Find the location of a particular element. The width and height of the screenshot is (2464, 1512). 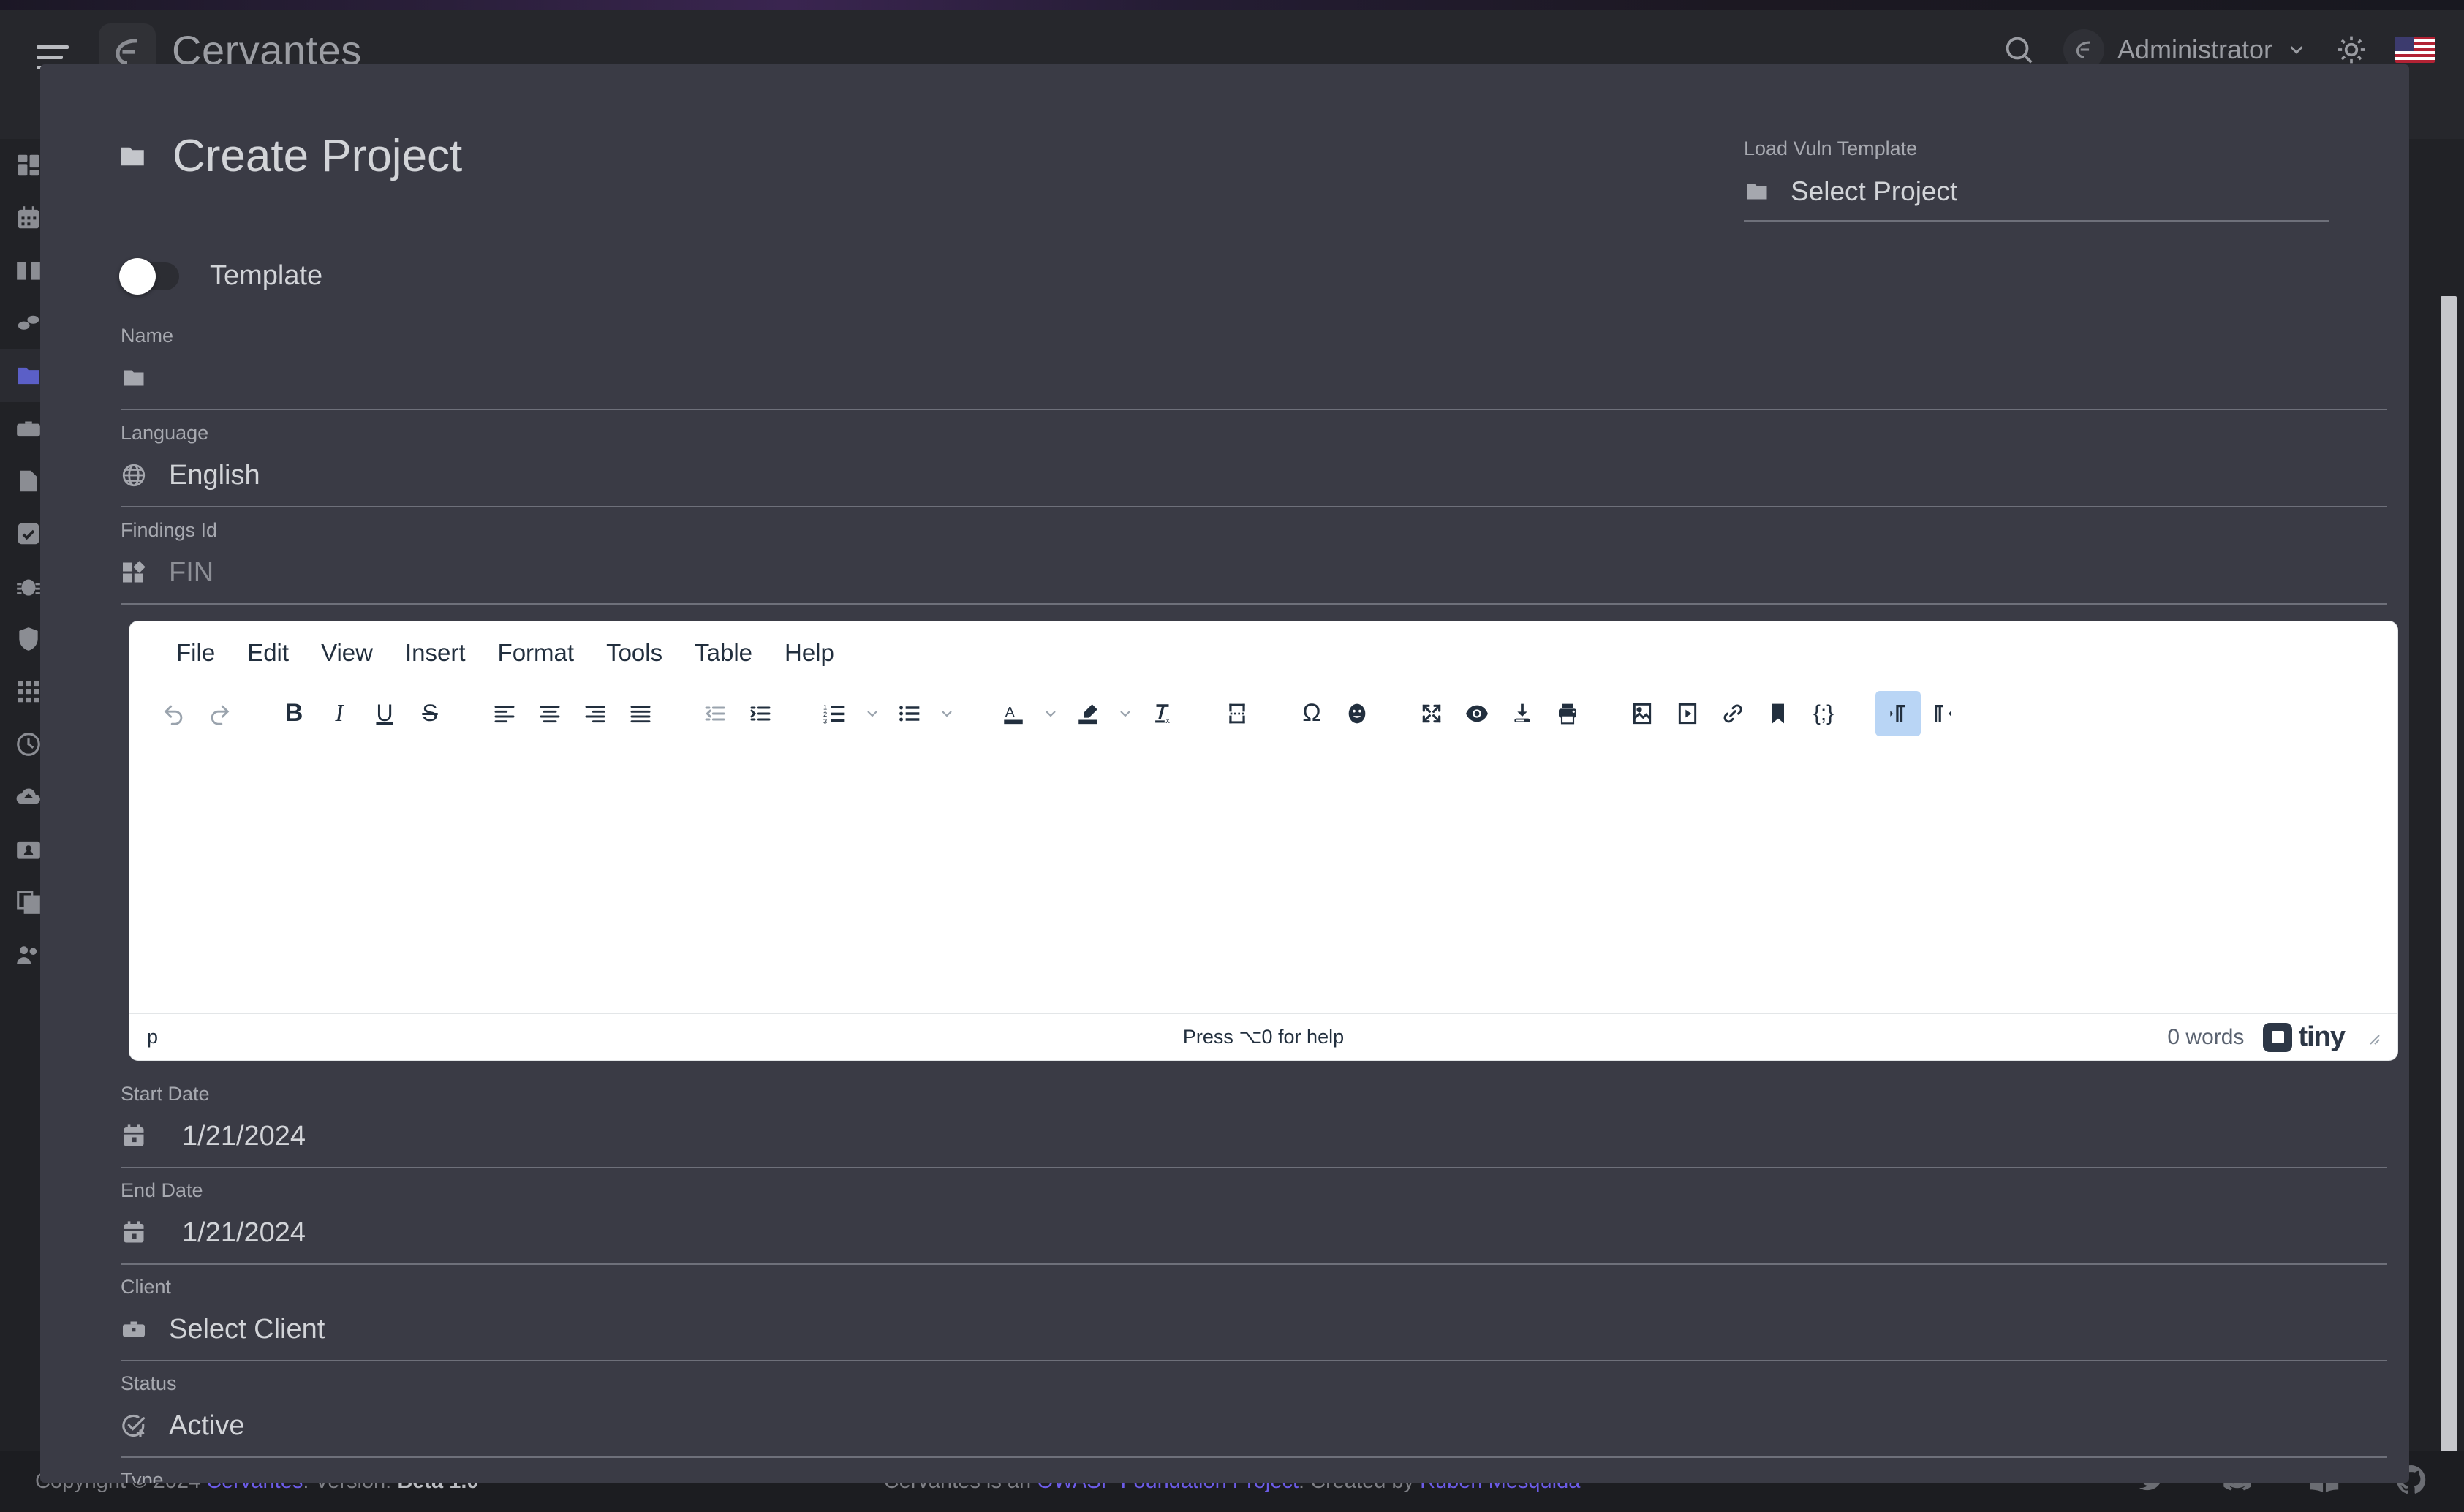

field-end-date: End Date 1/21/2024 is located at coordinates (1254, 1222).